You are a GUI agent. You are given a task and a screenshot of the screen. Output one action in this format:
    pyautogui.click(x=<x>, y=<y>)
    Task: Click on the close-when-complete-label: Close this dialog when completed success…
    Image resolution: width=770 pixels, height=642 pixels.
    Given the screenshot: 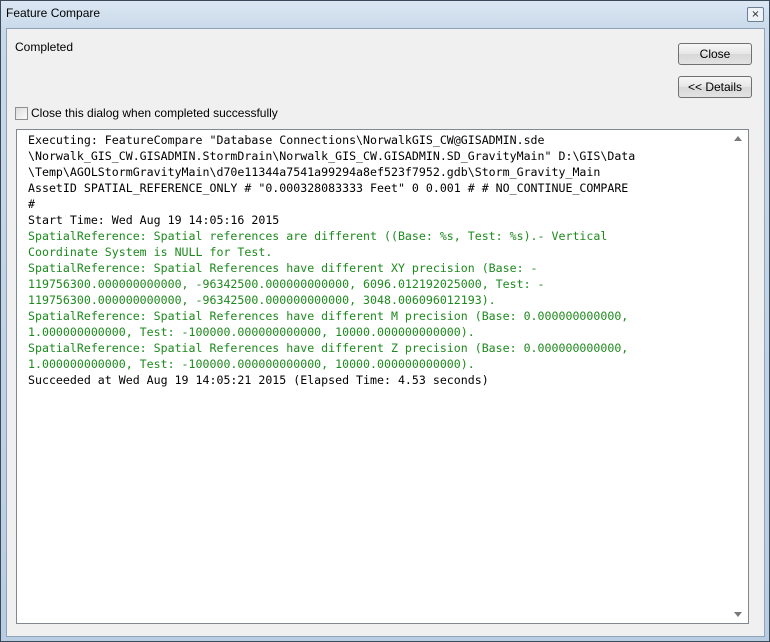 What is the action you would take?
    pyautogui.click(x=154, y=113)
    